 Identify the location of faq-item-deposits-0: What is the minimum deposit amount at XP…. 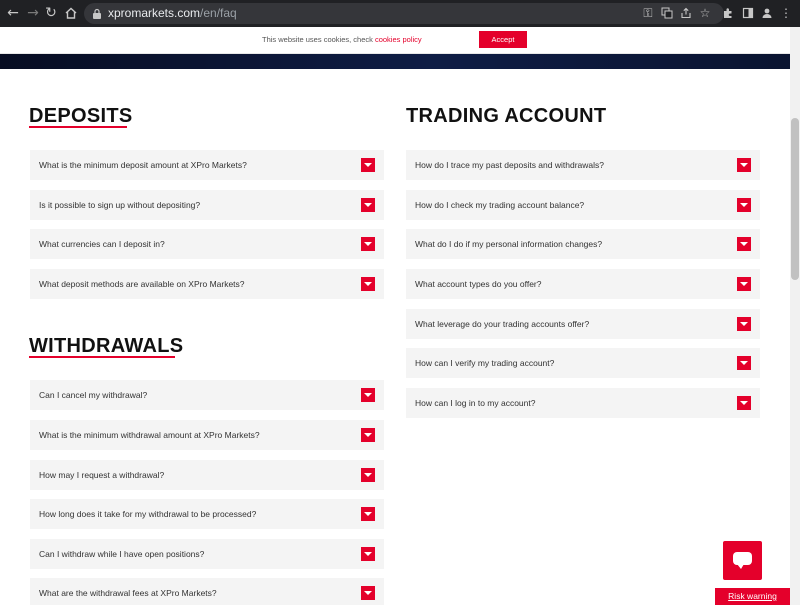
(207, 165).